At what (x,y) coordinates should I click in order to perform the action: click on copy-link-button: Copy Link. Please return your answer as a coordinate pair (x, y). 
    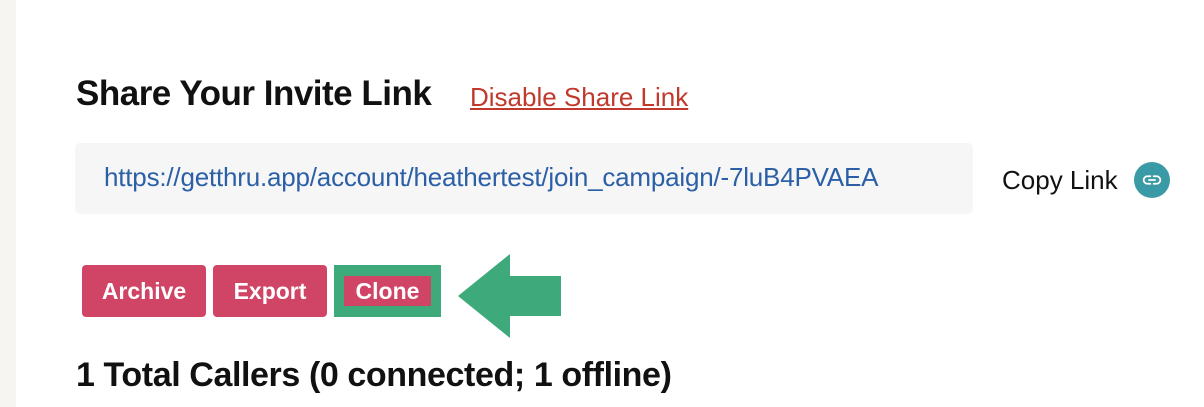
    Looking at the image, I should click on (1086, 180).